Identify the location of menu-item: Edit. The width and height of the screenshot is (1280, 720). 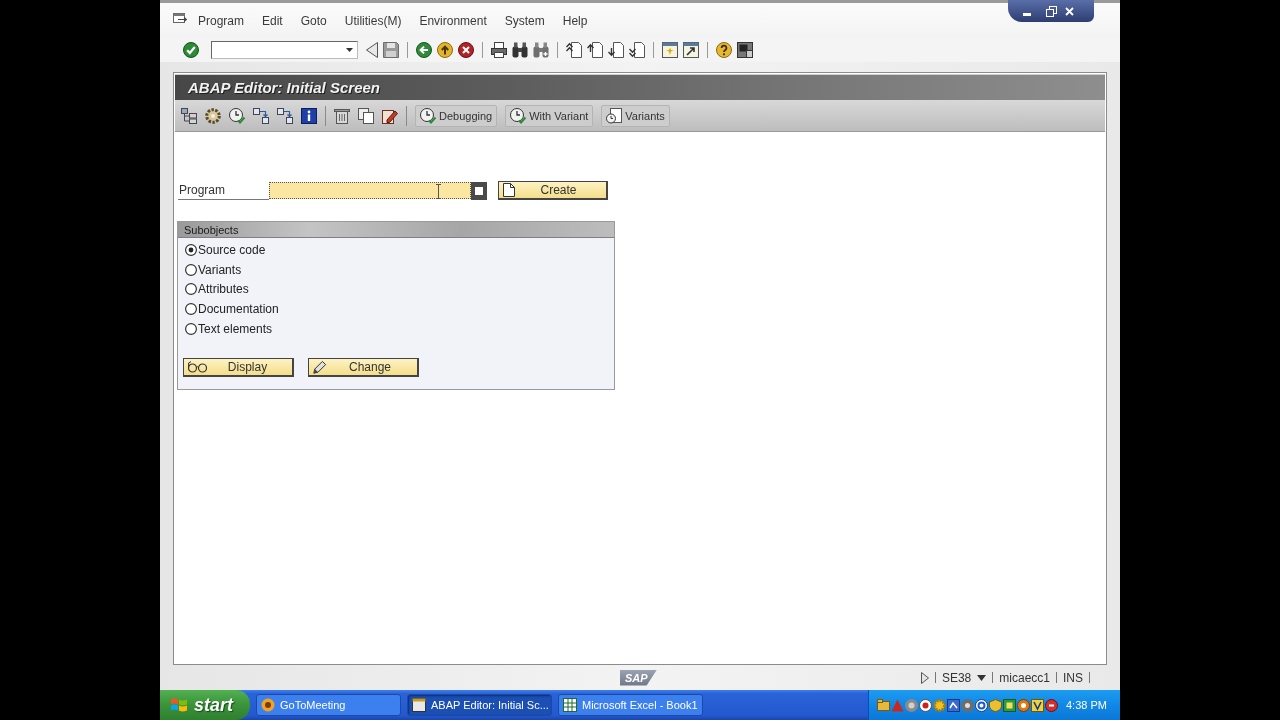
(272, 21).